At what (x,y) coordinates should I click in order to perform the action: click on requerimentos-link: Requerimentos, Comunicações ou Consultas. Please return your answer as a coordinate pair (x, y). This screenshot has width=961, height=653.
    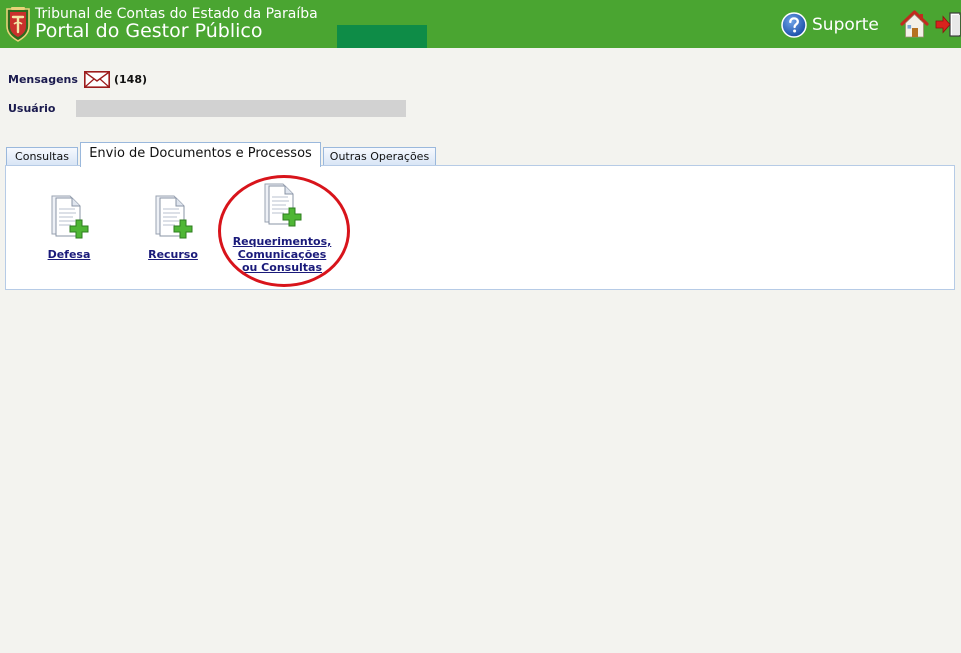
    Looking at the image, I should click on (282, 254).